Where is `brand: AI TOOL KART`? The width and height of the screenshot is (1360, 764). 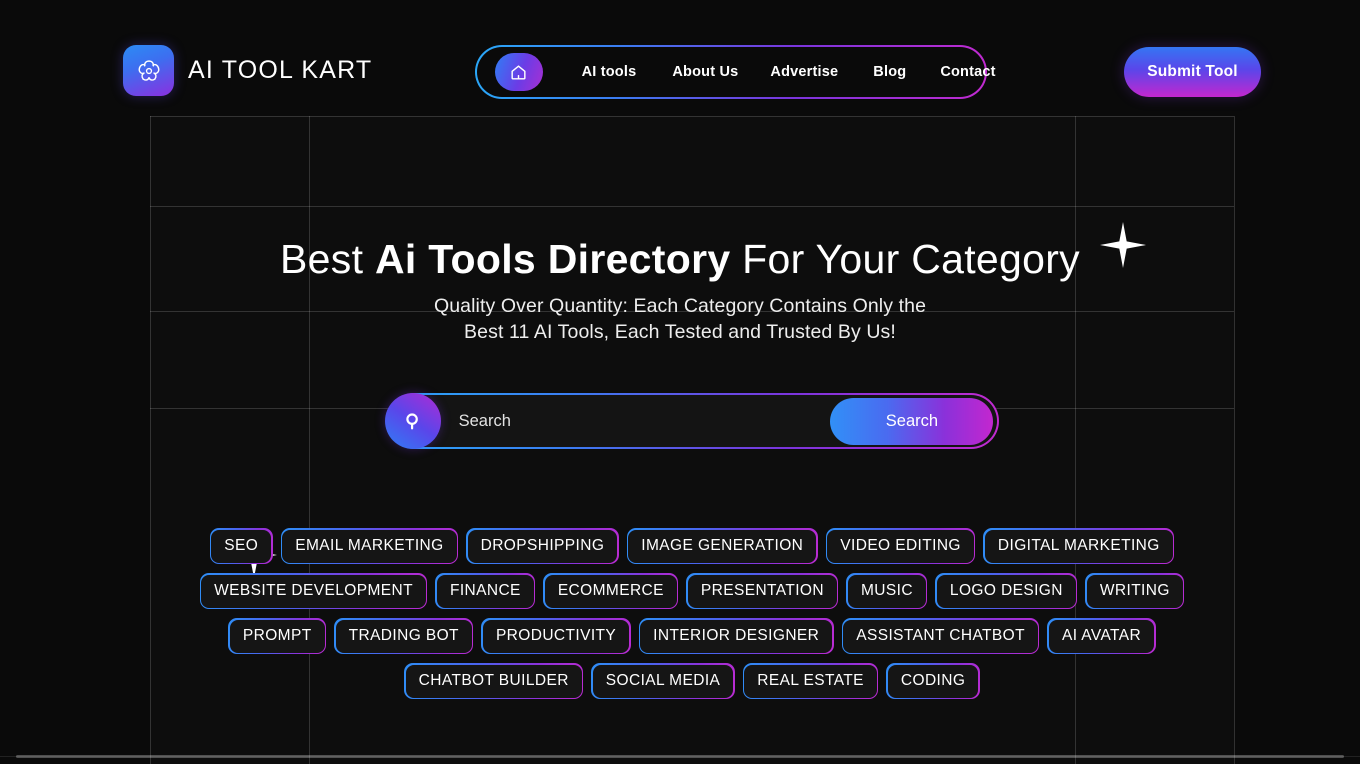
brand: AI TOOL KART is located at coordinates (247, 70).